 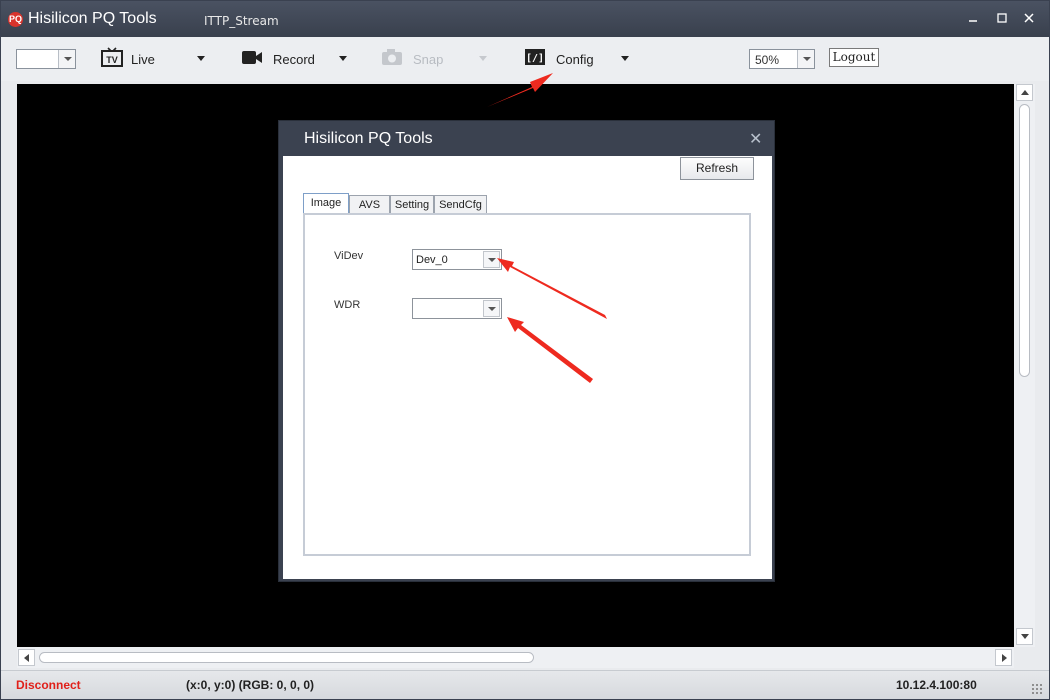 What do you see at coordinates (973, 21) in the screenshot?
I see `minimize-icon` at bounding box center [973, 21].